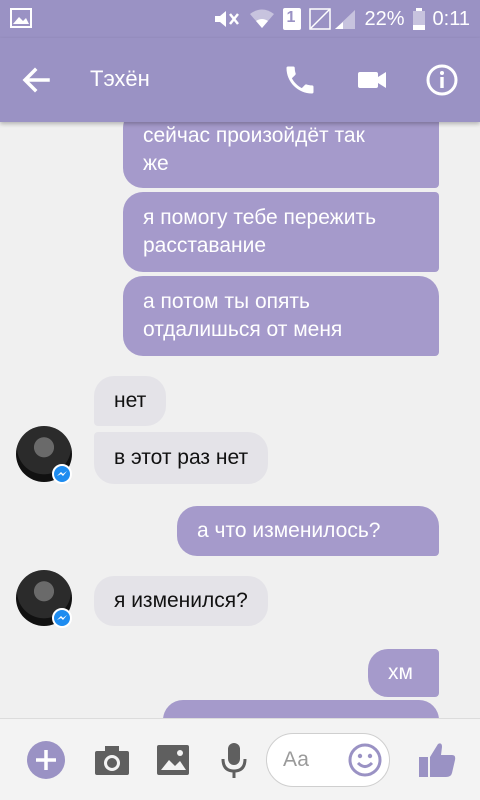 The image size is (480, 800). I want to click on battery-icon, so click(418, 19).